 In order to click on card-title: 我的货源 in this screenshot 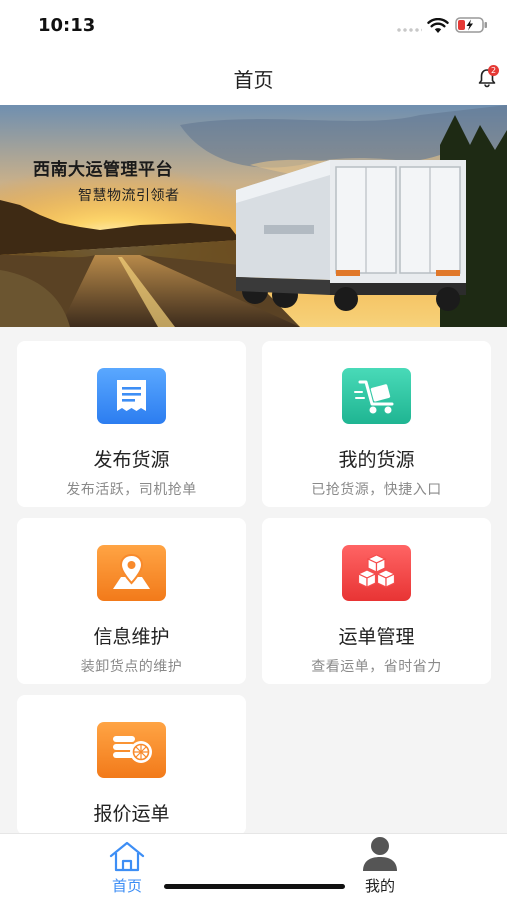, I will do `click(376, 460)`.